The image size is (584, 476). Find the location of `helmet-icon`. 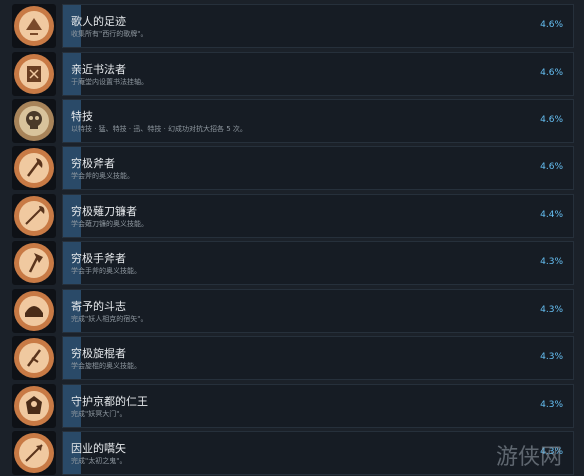

helmet-icon is located at coordinates (34, 311).